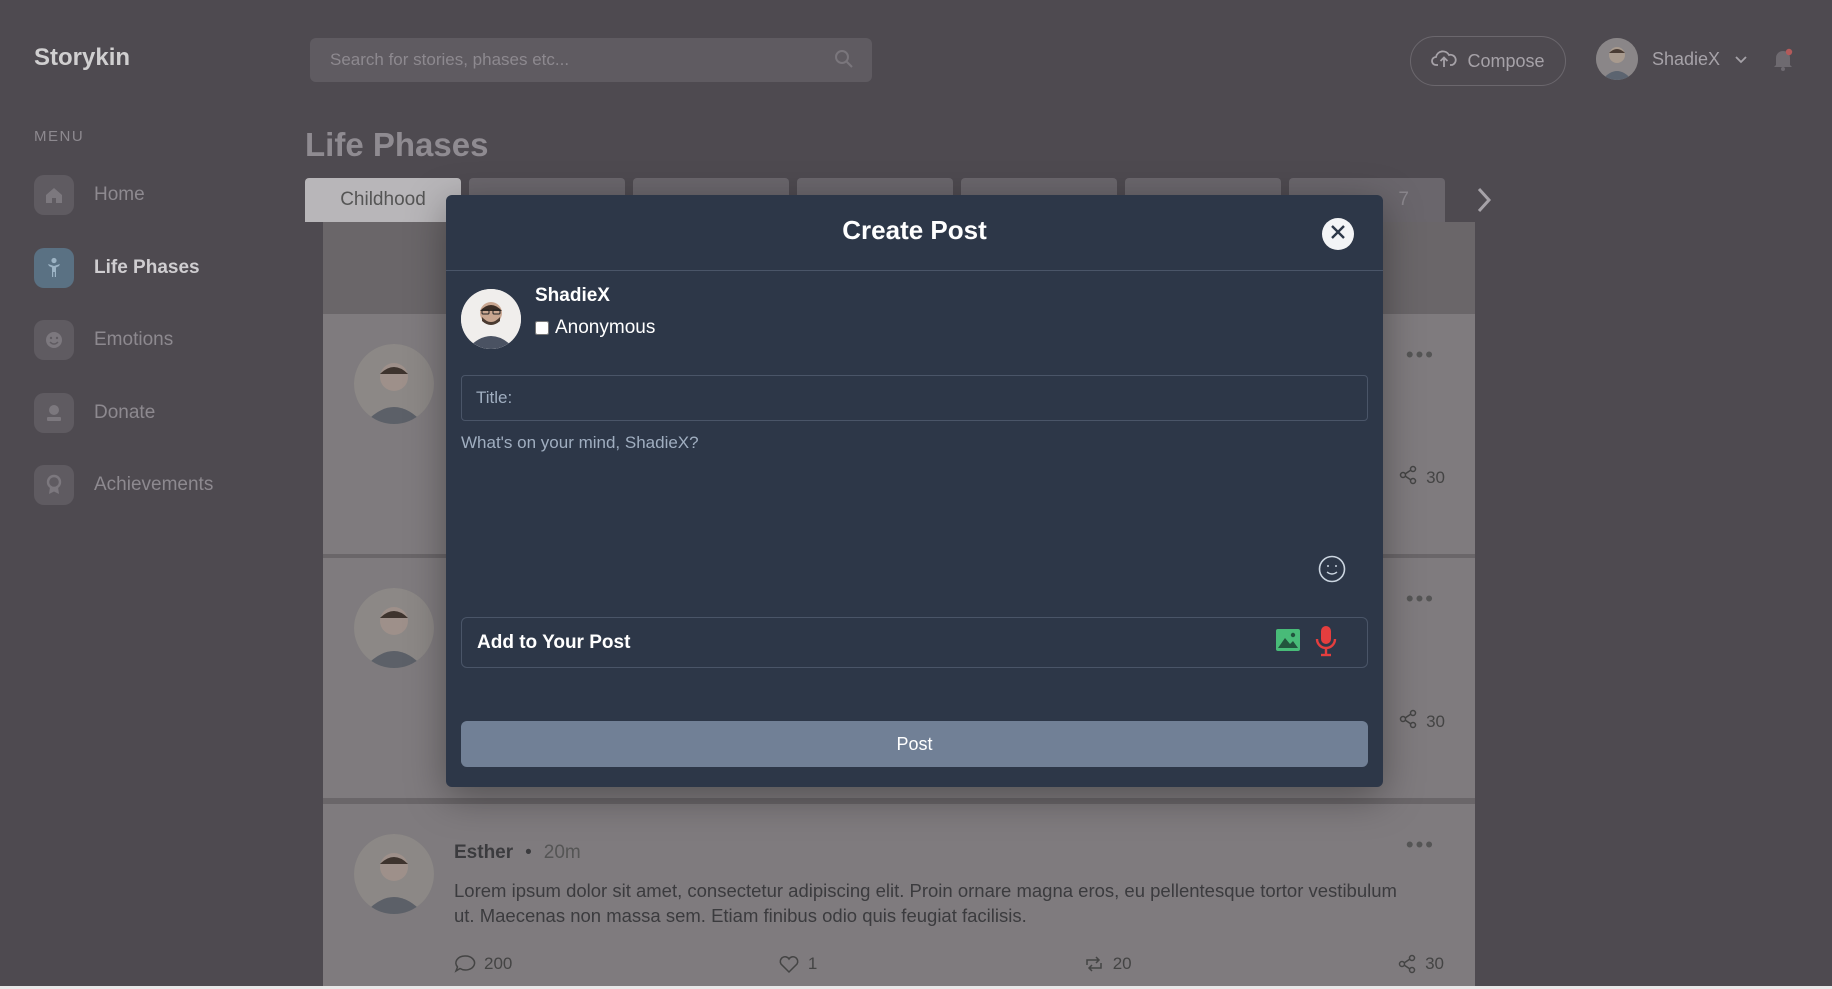 Image resolution: width=1832 pixels, height=989 pixels. Describe the element at coordinates (844, 61) in the screenshot. I see `search-icon` at that location.